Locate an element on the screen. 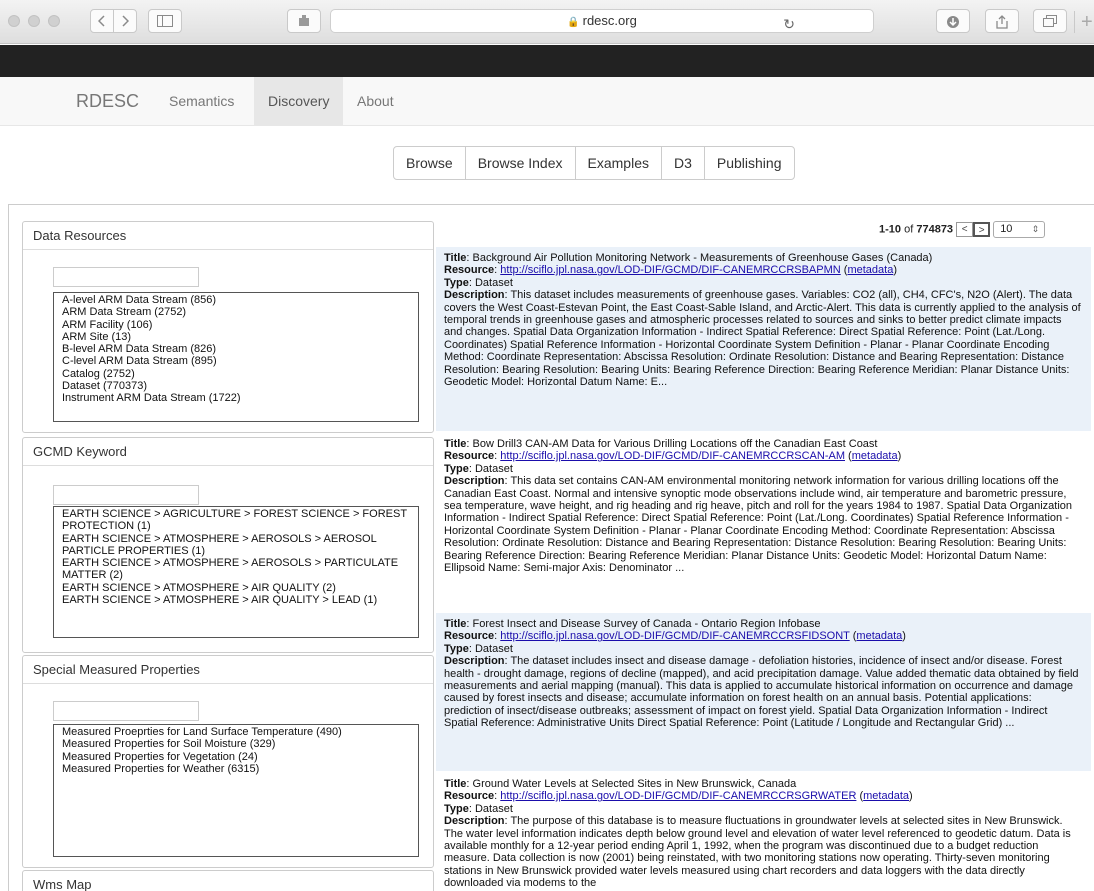  facet-wms-map: Wms Map is located at coordinates (228, 880).